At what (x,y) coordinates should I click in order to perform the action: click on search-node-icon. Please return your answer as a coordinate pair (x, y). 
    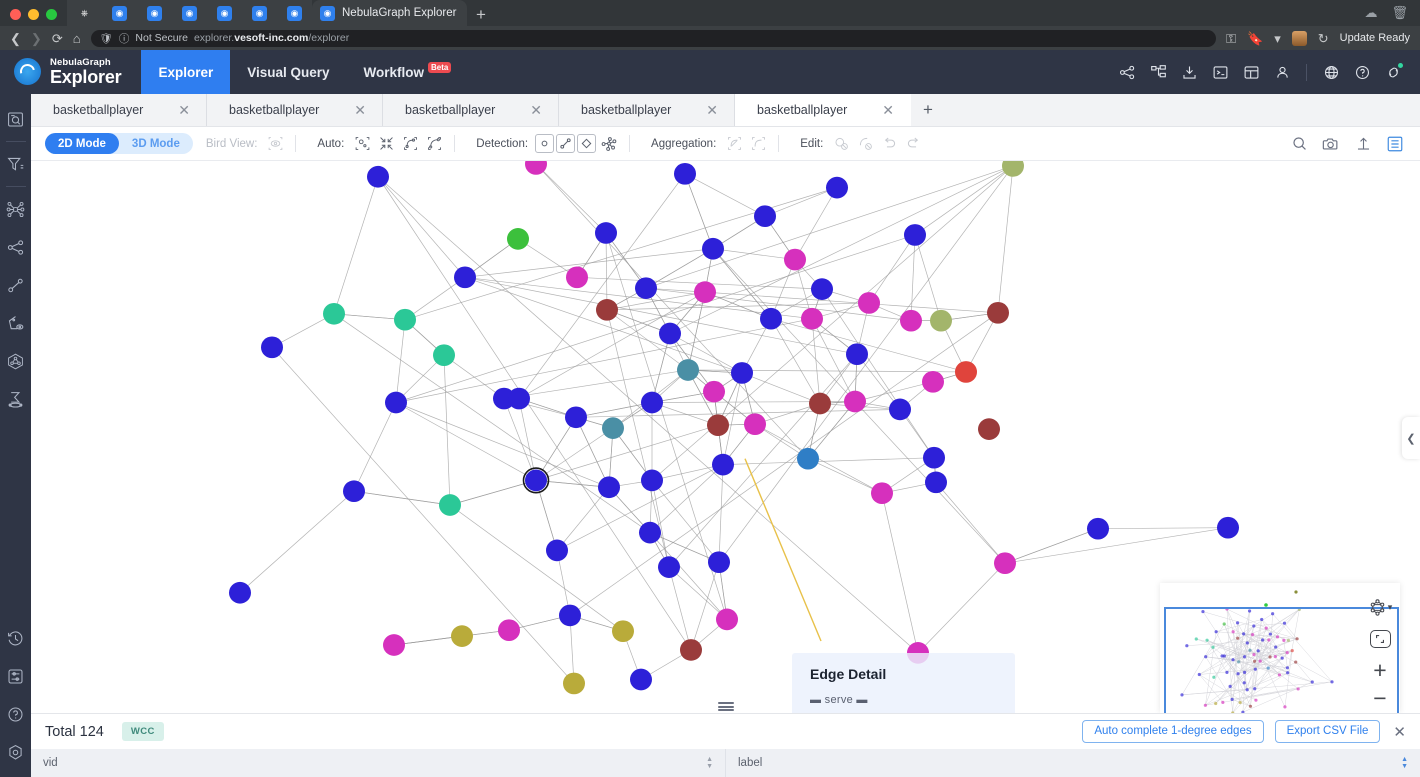
    Looking at the image, I should click on (16, 119).